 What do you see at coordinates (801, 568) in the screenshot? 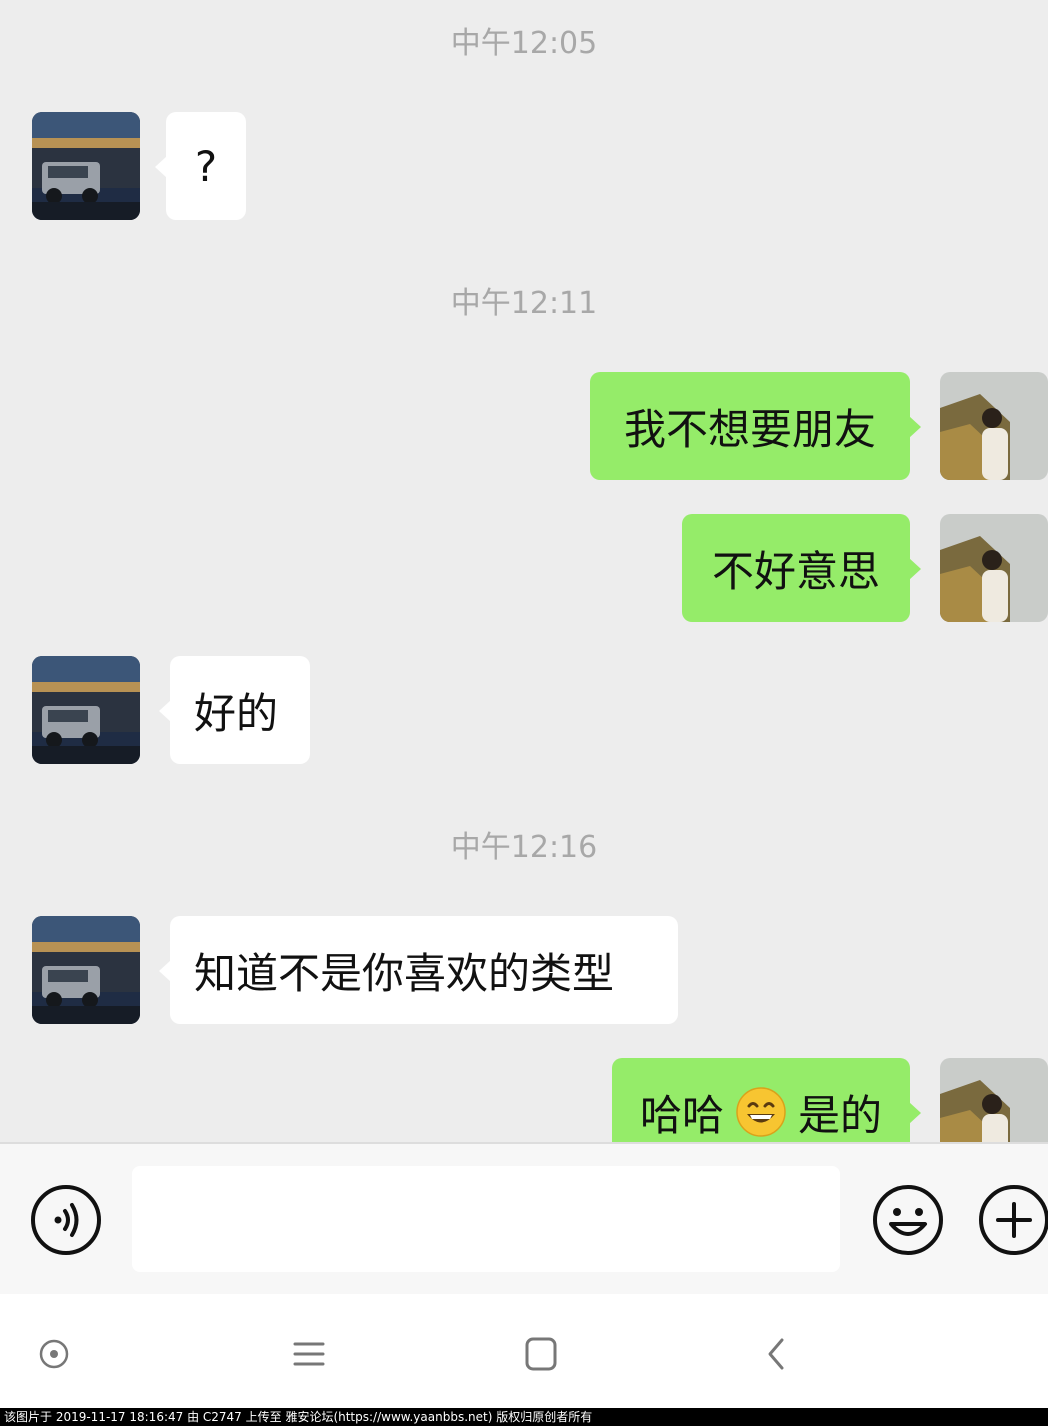
I see `outgoing-message: 不好意思` at bounding box center [801, 568].